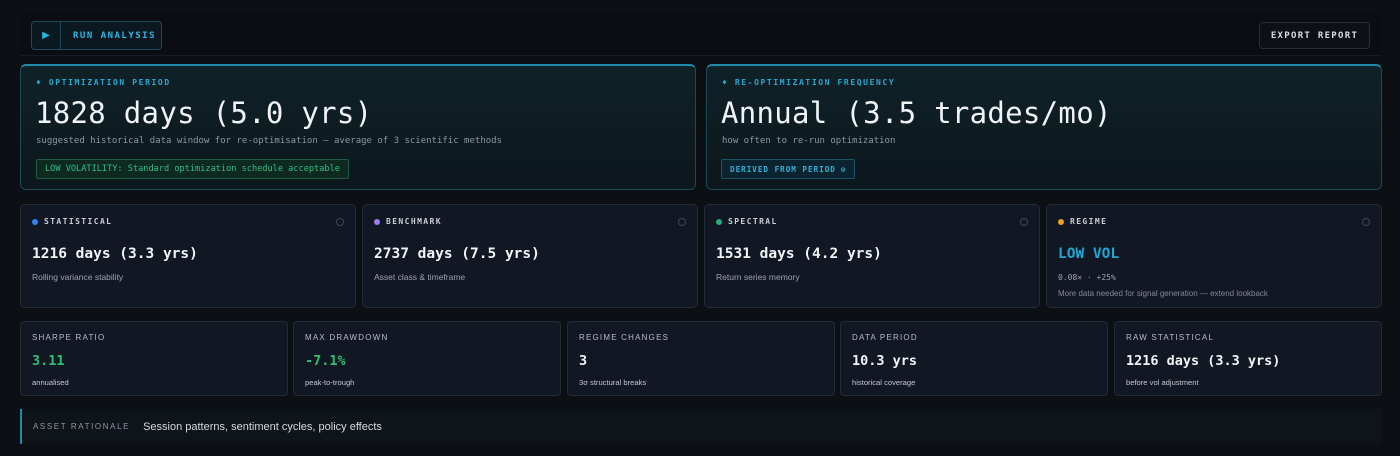 The height and width of the screenshot is (456, 1400). Describe the element at coordinates (799, 254) in the screenshot. I see `method-value: 1531 days (4.2 yrs)` at that location.